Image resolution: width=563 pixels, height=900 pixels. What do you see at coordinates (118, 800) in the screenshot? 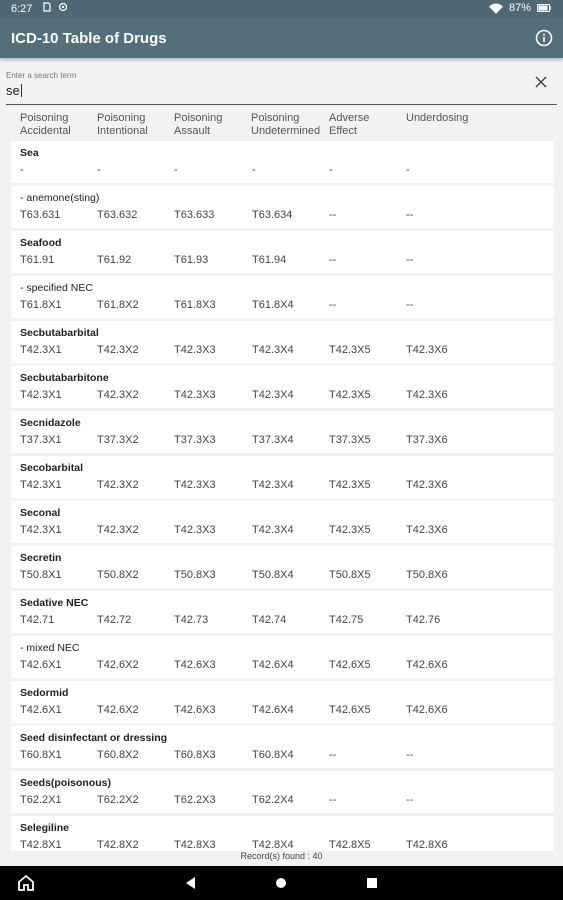
I see `drug-code: T62.2X2` at bounding box center [118, 800].